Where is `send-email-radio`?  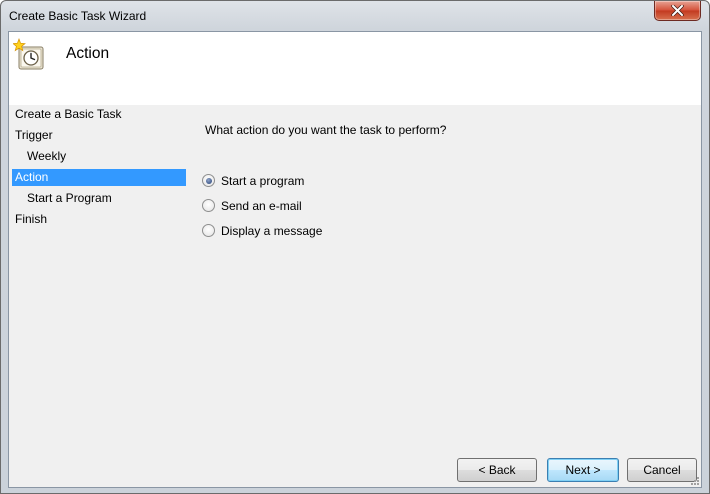 send-email-radio is located at coordinates (208, 205).